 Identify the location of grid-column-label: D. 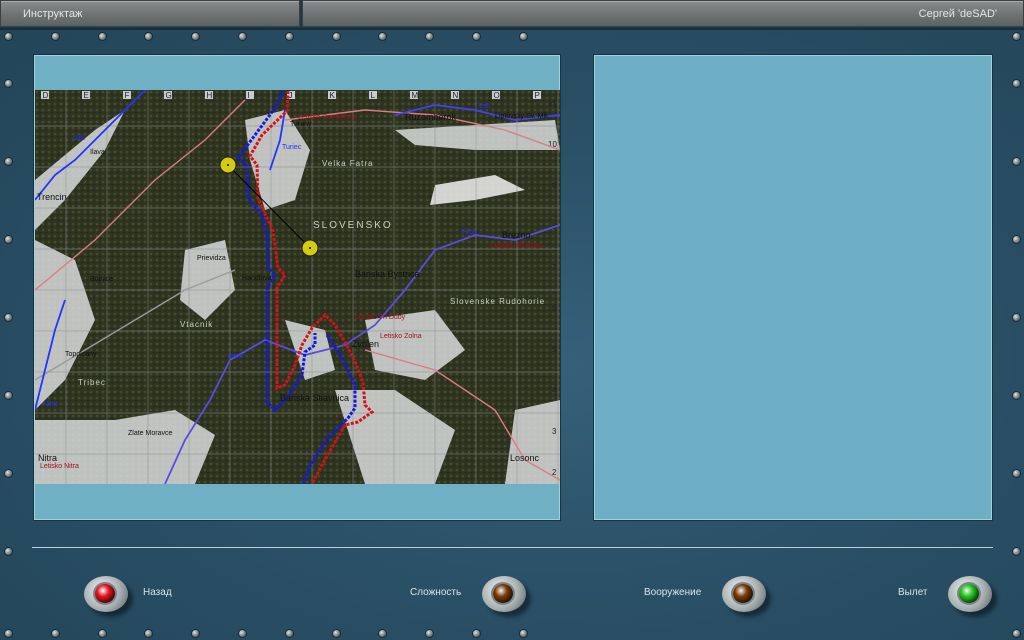
(46, 95).